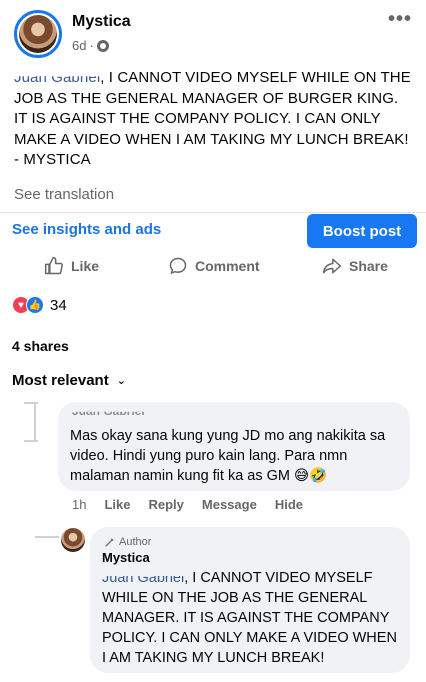  I want to click on chevron-down-icon: ⌄, so click(121, 381).